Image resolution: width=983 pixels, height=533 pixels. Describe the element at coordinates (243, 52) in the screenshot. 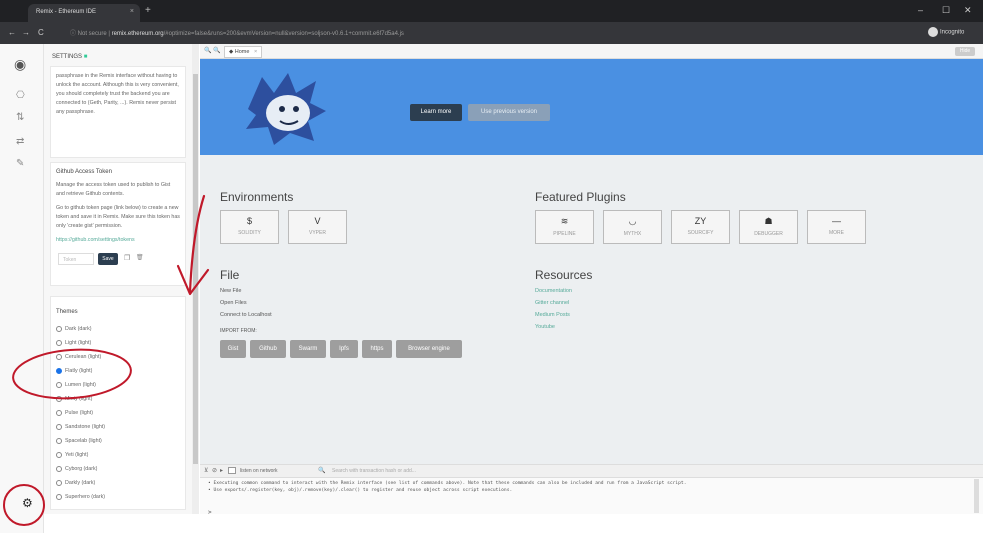

I see `tab-home: ◆ Home ×` at that location.